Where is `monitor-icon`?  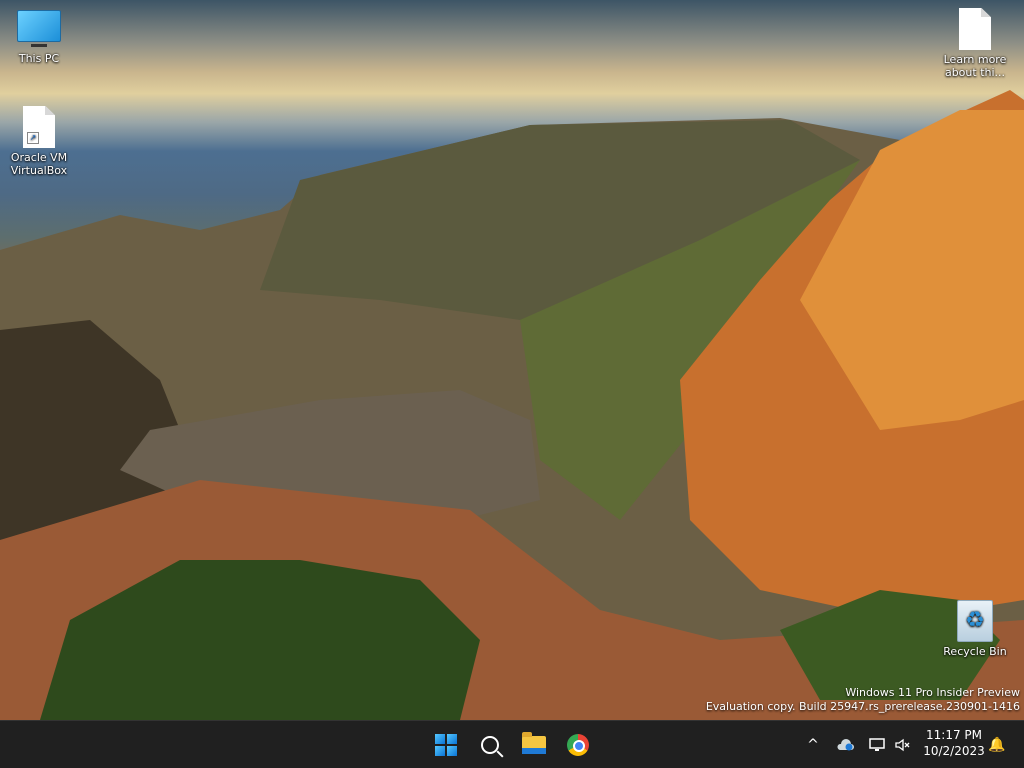 monitor-icon is located at coordinates (39, 28).